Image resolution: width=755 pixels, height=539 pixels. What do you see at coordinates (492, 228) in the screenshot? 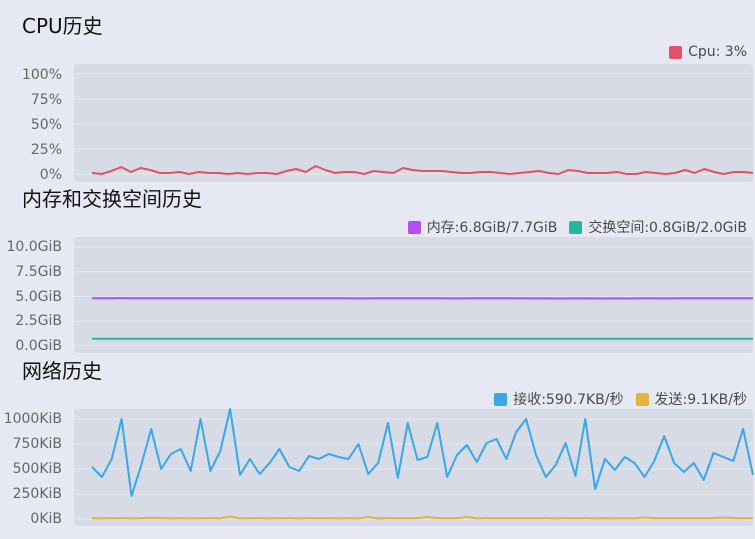
I see `memory-legend-label: 内存:6.8GiB/7.7GiB` at bounding box center [492, 228].